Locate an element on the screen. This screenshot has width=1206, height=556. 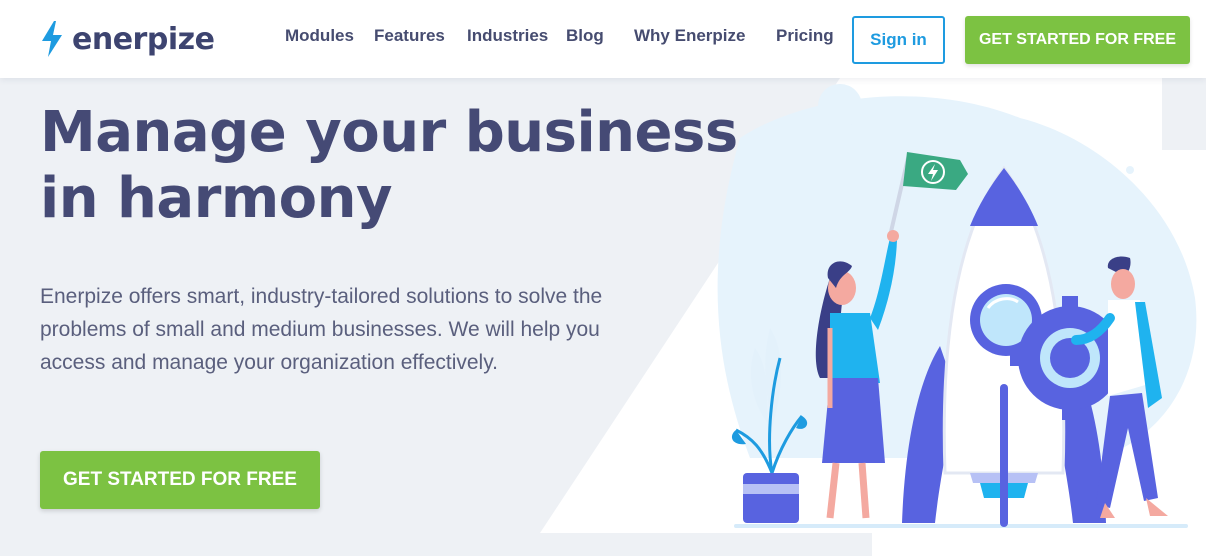
enerpize-logo: enerpize is located at coordinates (127, 39).